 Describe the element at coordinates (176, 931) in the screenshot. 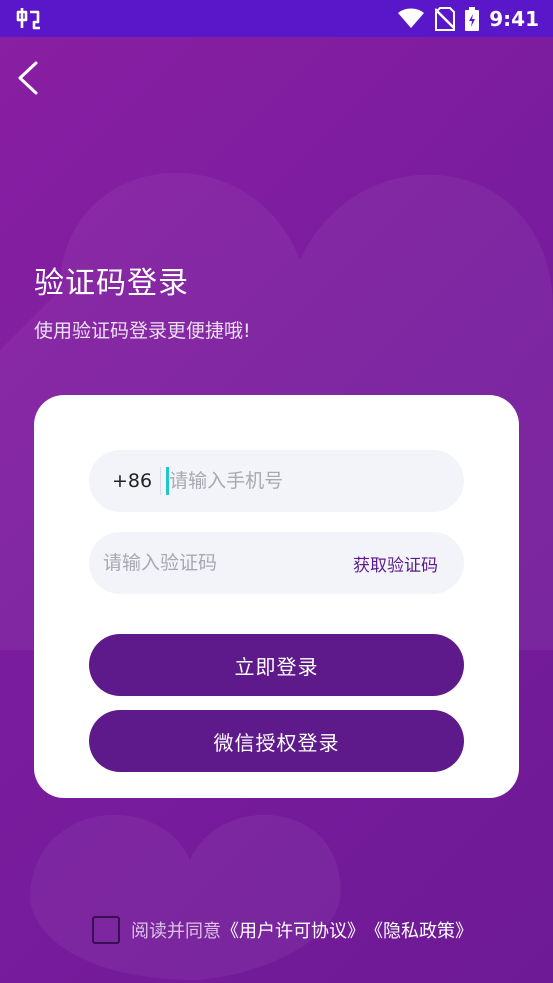

I see `agreement-prefix: 阅读并同意` at that location.